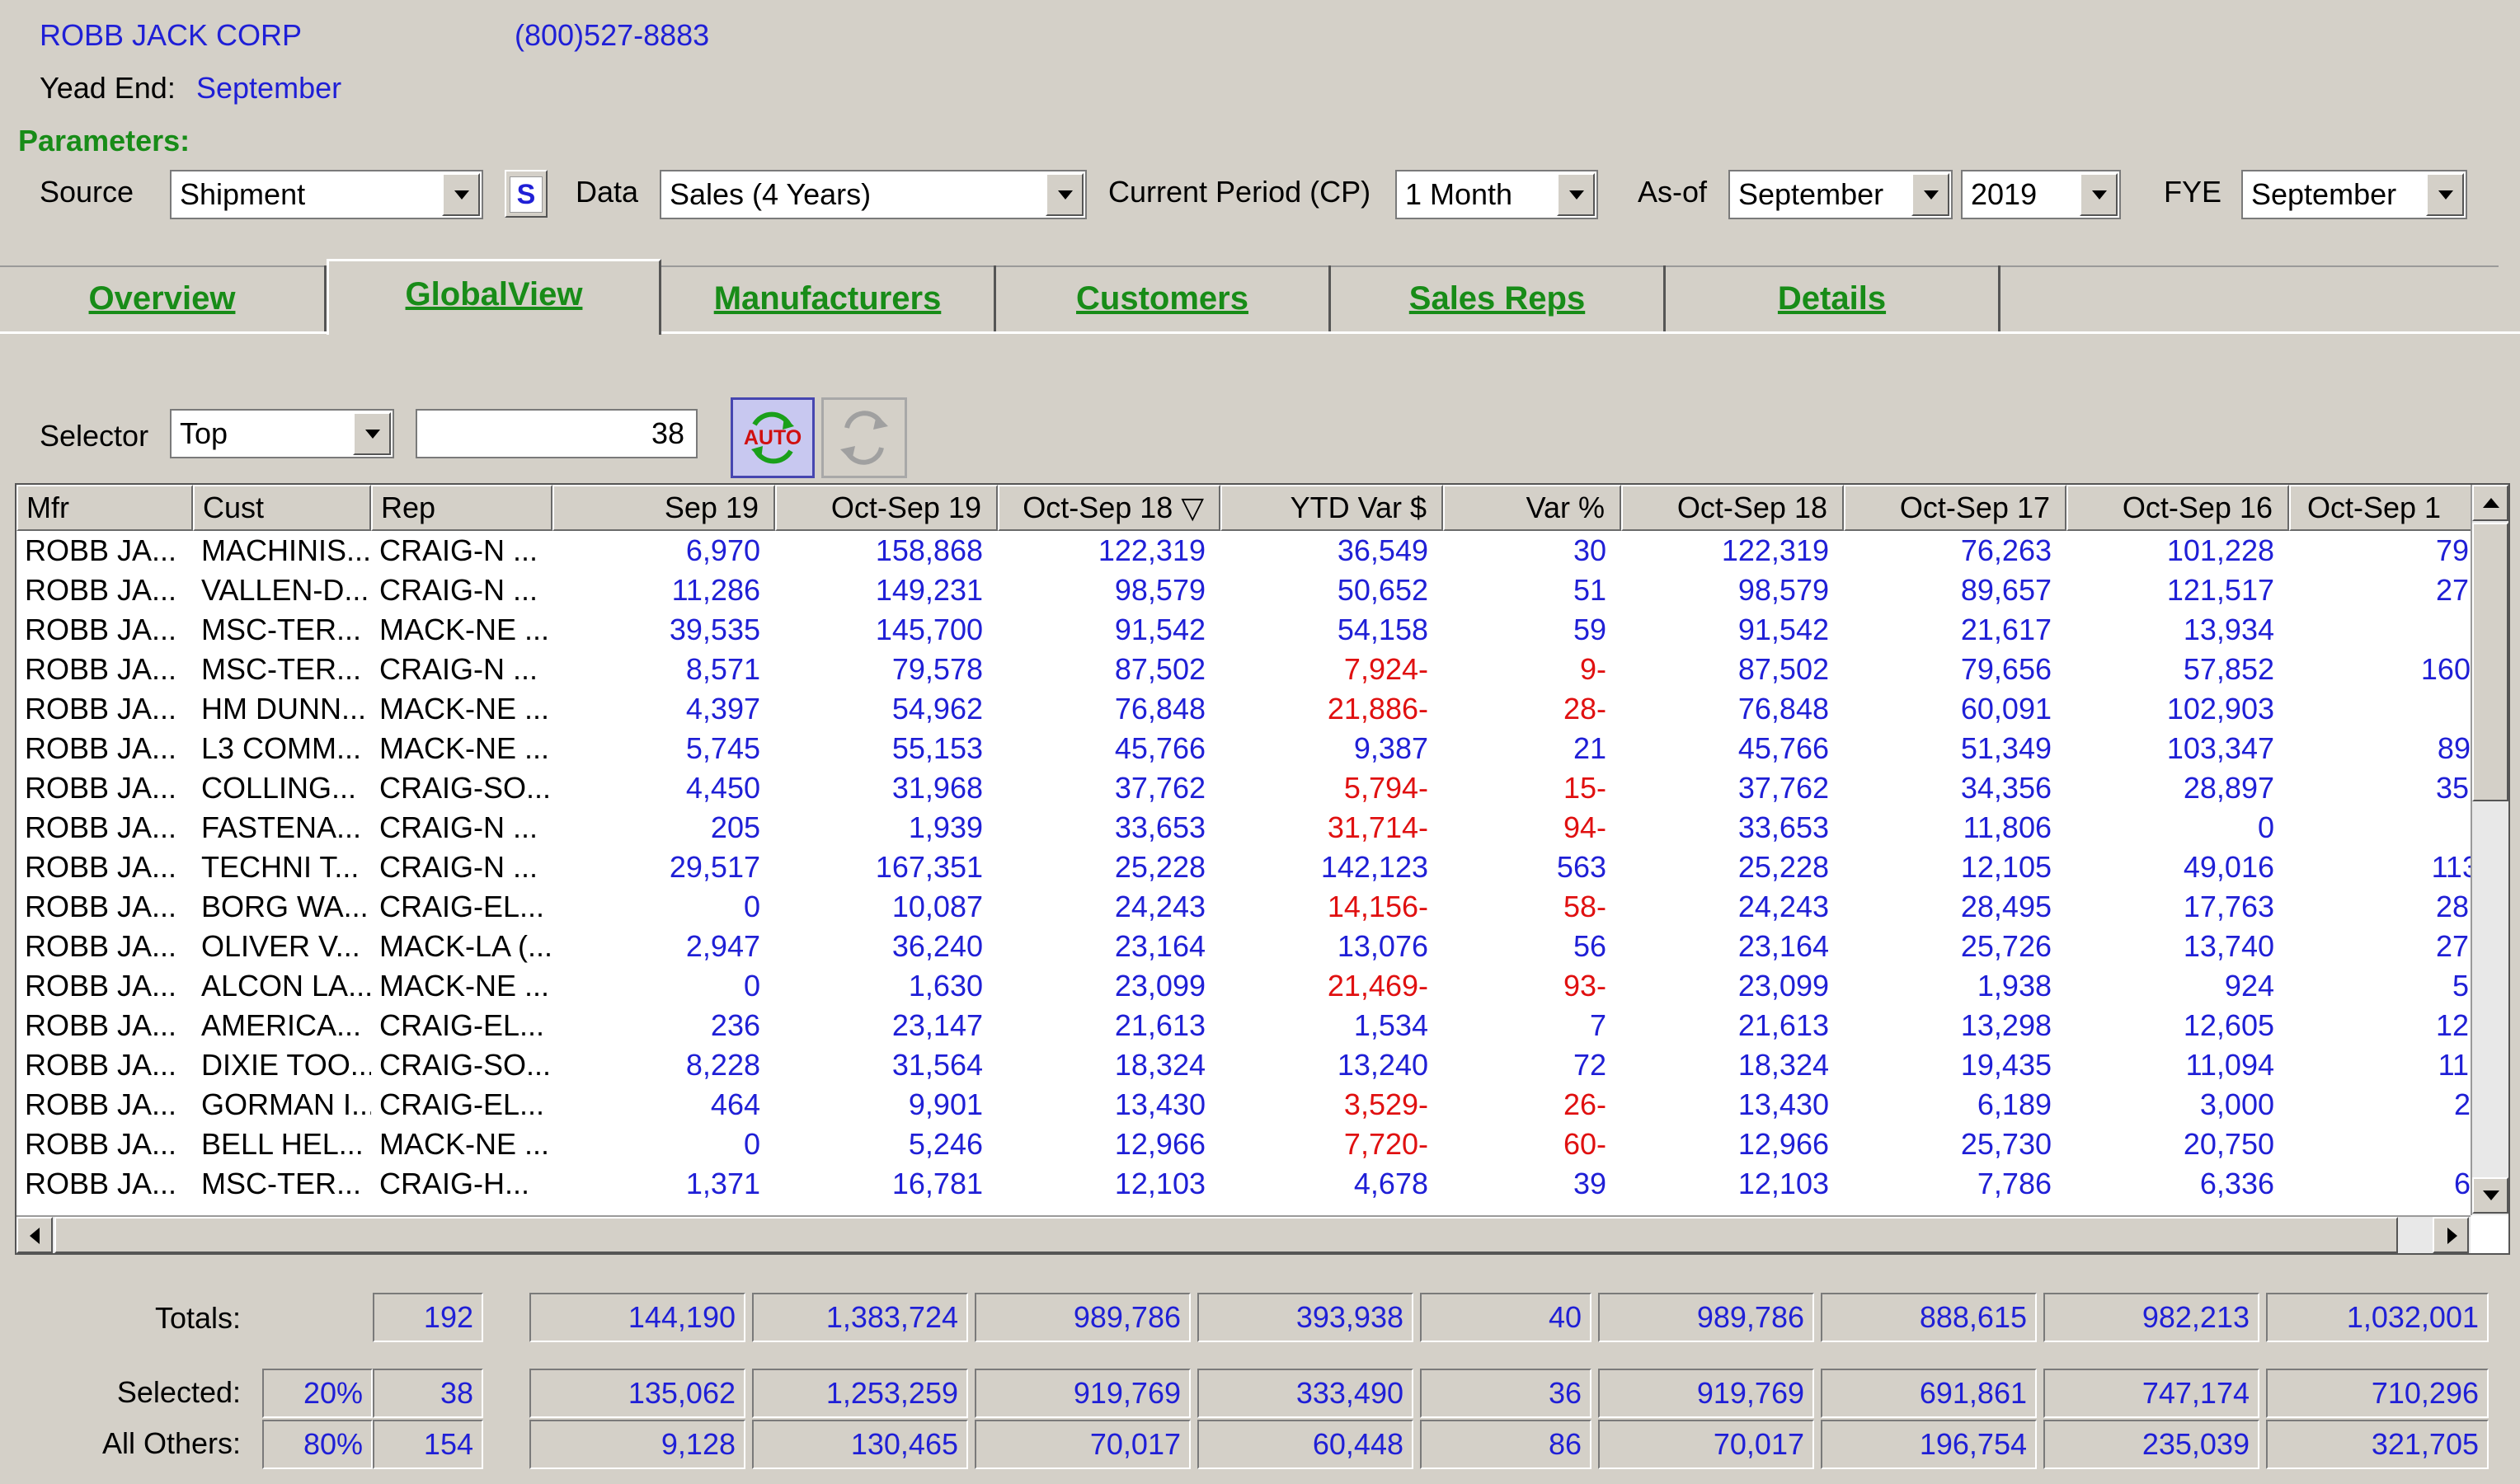 This screenshot has width=2520, height=1484. Describe the element at coordinates (1783, 788) in the screenshot. I see `cell-octsep18: 37,762` at that location.